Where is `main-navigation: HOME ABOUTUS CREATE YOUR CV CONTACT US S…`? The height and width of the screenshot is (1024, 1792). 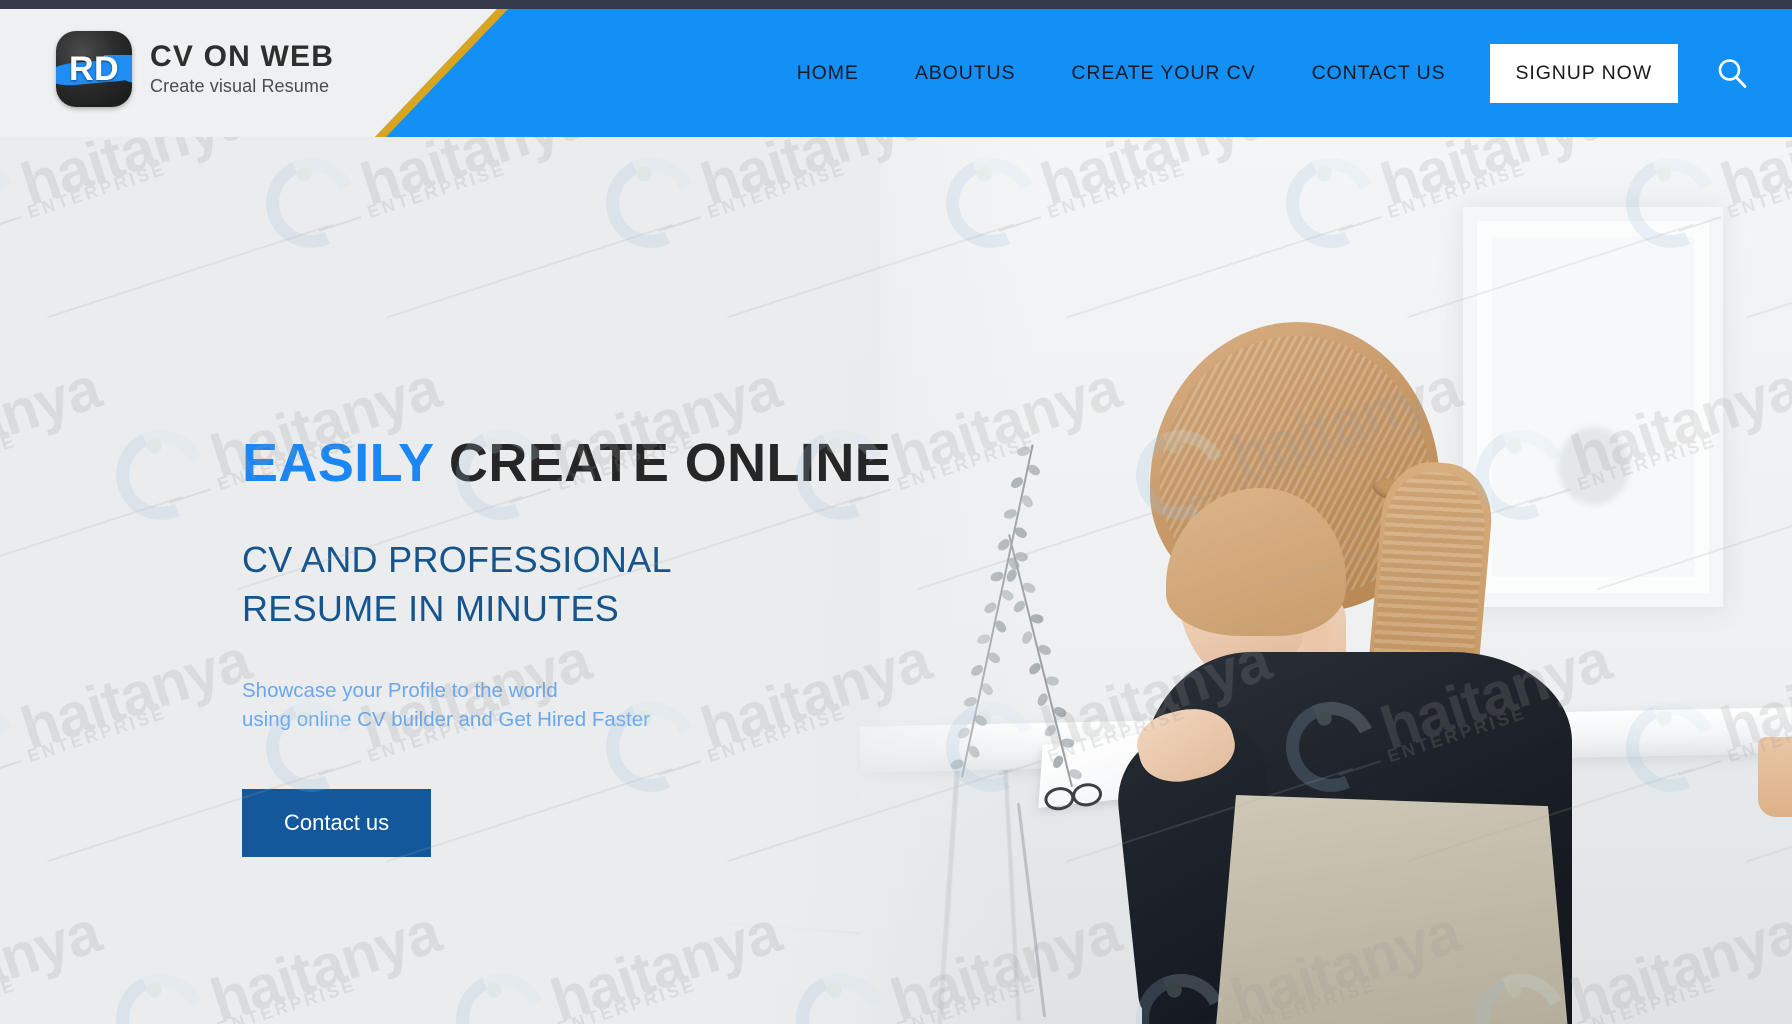 main-navigation: HOME ABOUTUS CREATE YOUR CV CONTACT US S… is located at coordinates (1280, 73).